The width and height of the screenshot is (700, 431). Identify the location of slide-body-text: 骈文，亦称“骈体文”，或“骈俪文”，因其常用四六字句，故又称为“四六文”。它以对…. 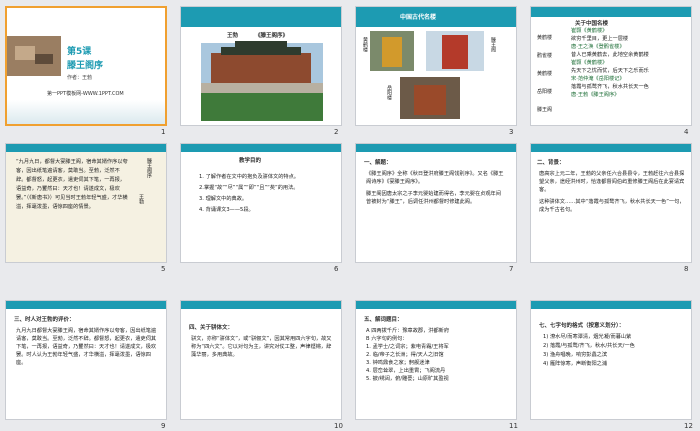
(261, 347).